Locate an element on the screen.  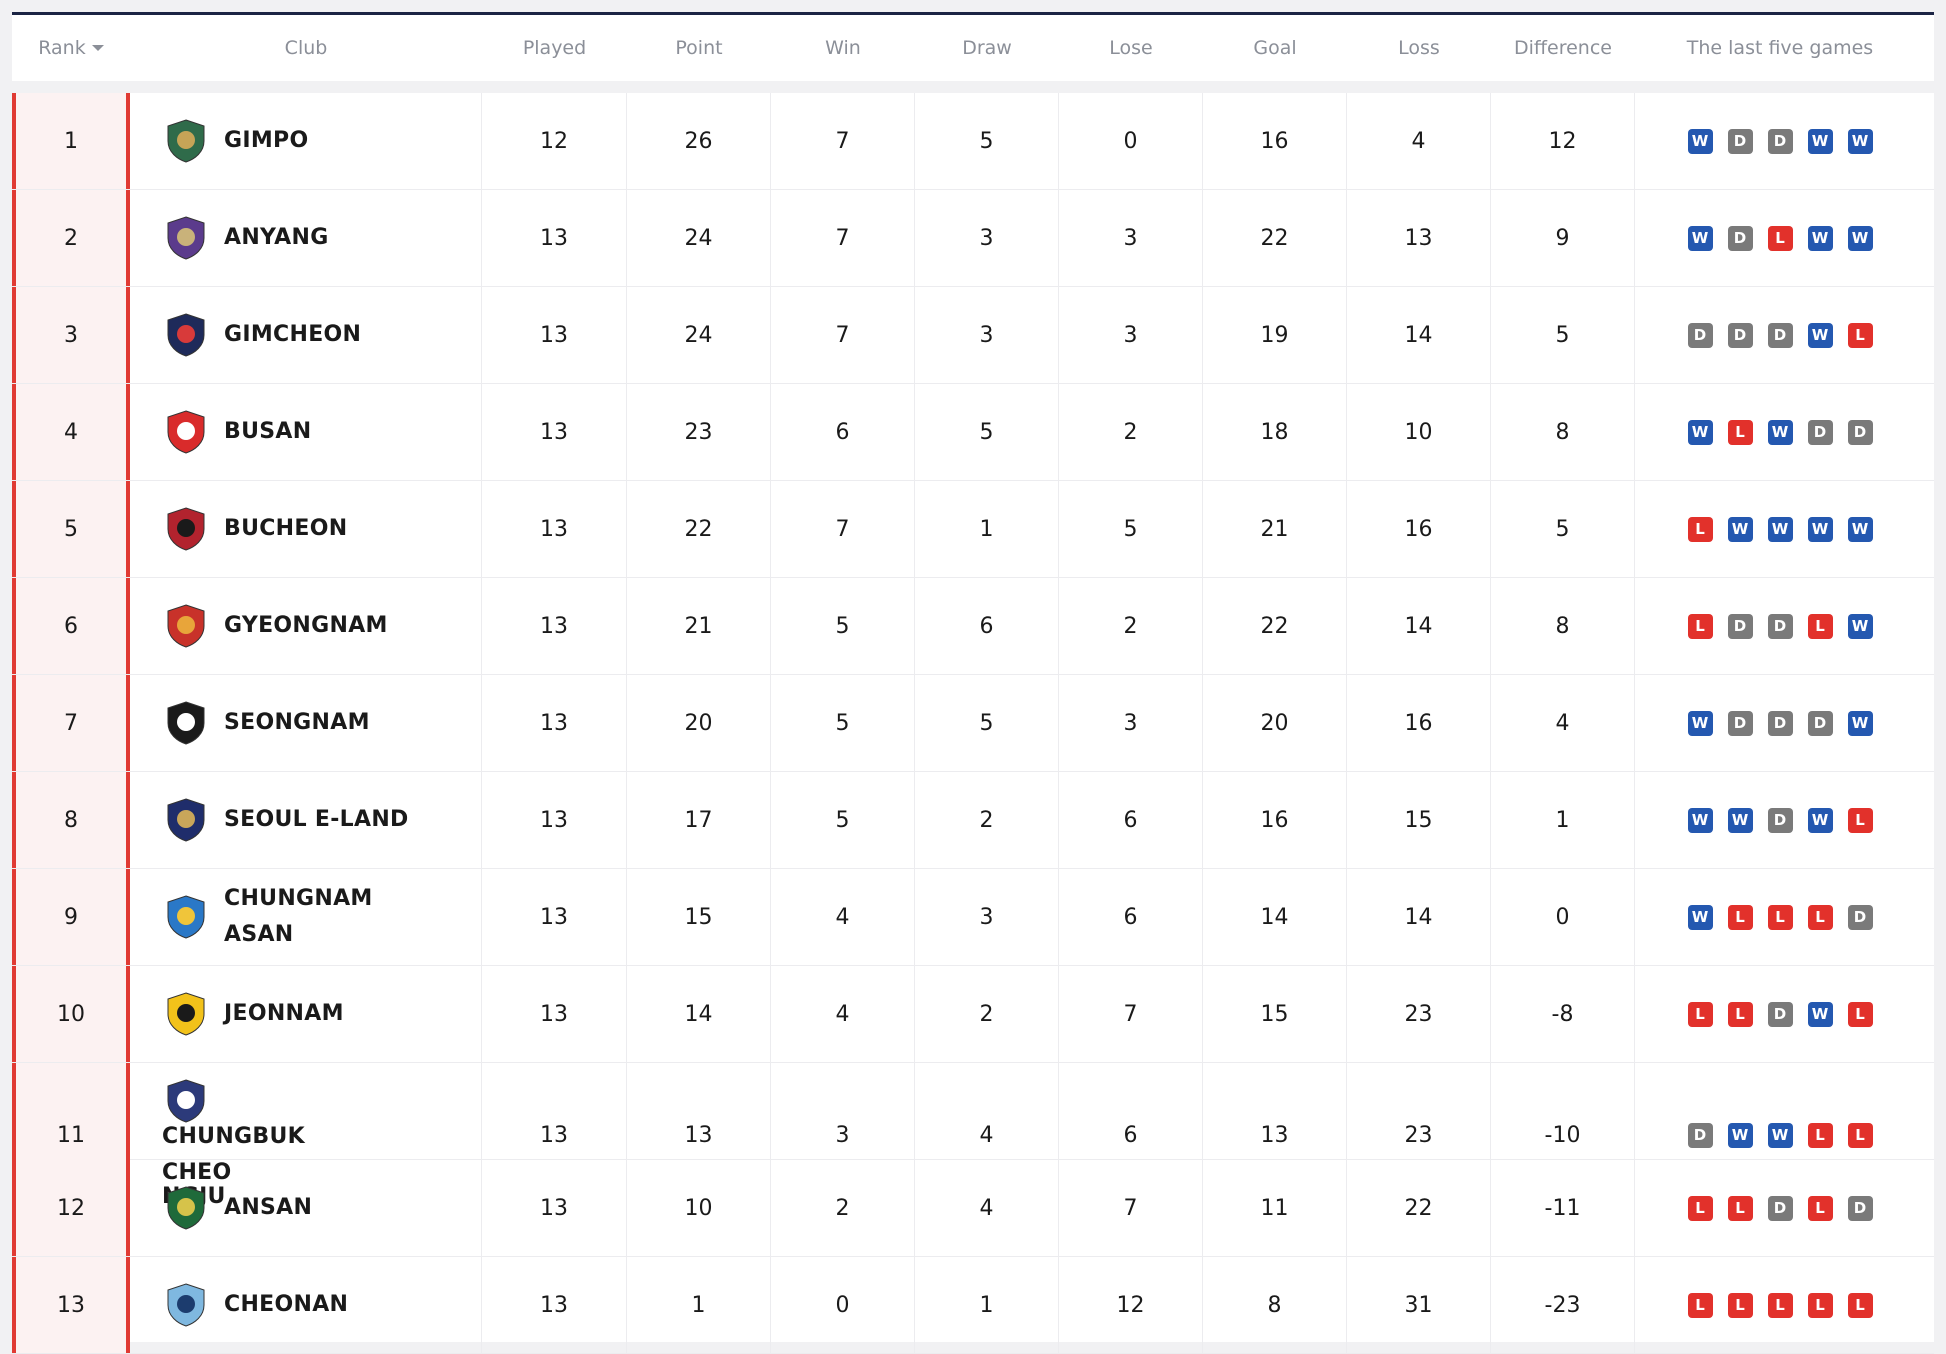
table-row: 7 SEONGNAM 13 20 5 5 3 20 16 4 W D D D W is located at coordinates (973, 723).